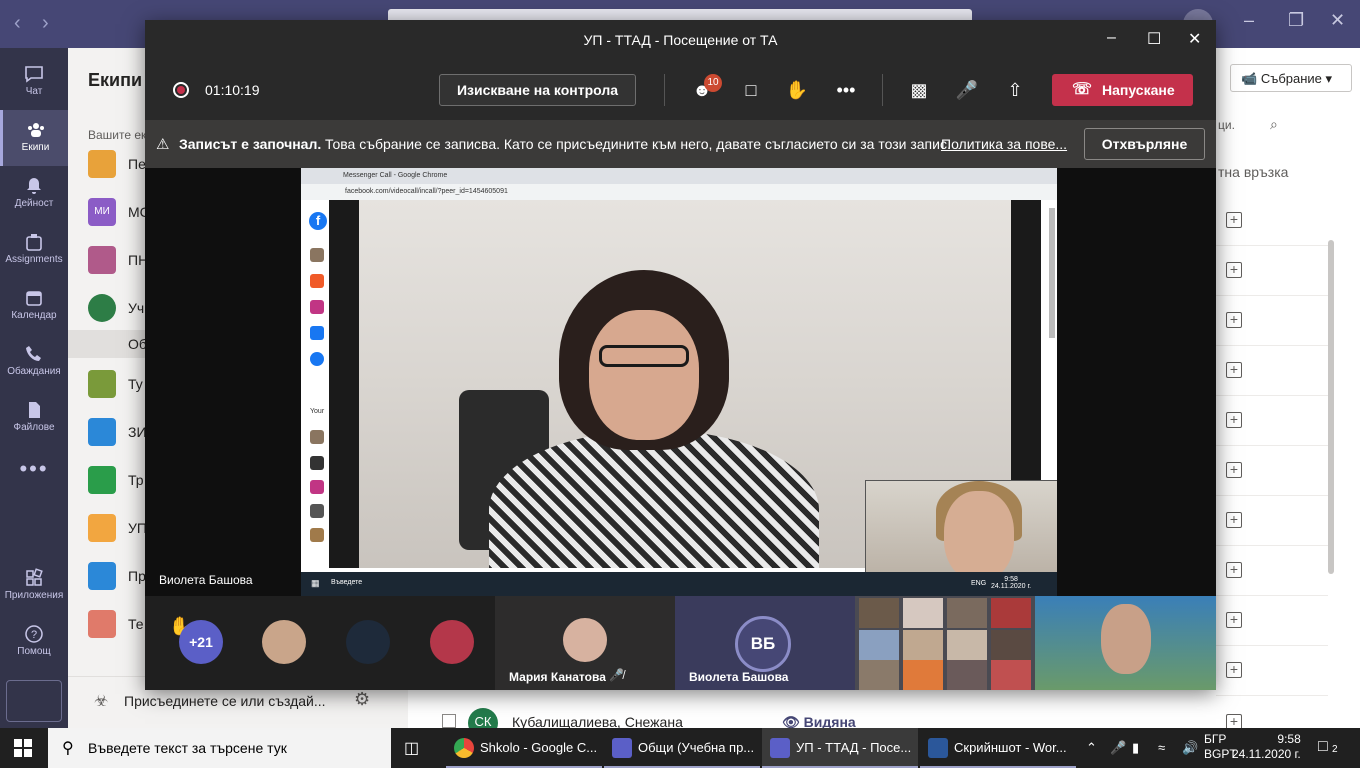 The height and width of the screenshot is (768, 1360). Describe the element at coordinates (250, 144) in the screenshot. I see `banner-title: Записът е започнал.` at that location.